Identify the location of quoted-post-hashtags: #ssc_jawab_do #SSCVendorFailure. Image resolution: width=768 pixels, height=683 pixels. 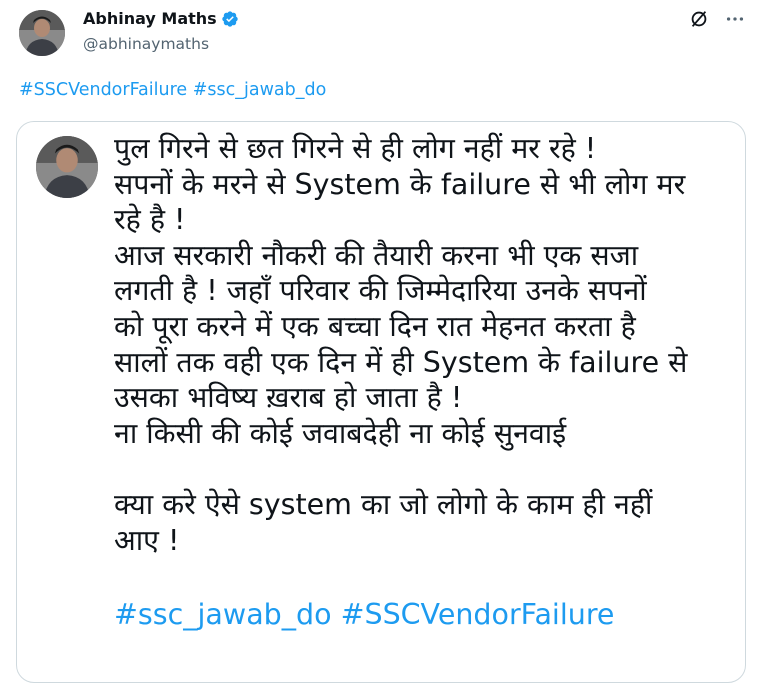
(364, 615).